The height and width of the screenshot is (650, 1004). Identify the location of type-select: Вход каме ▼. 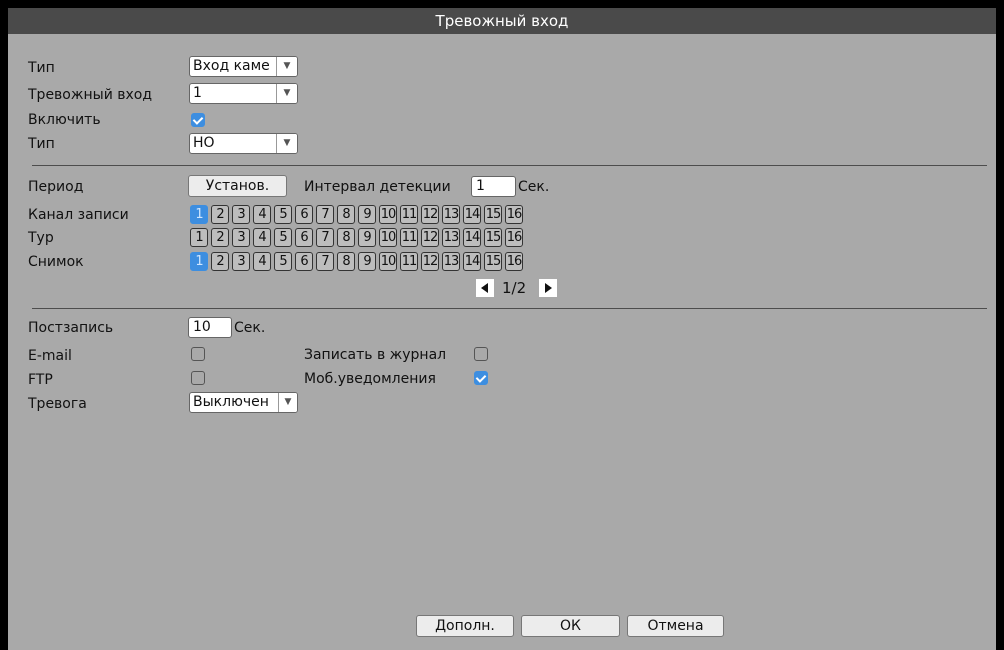
(243, 66).